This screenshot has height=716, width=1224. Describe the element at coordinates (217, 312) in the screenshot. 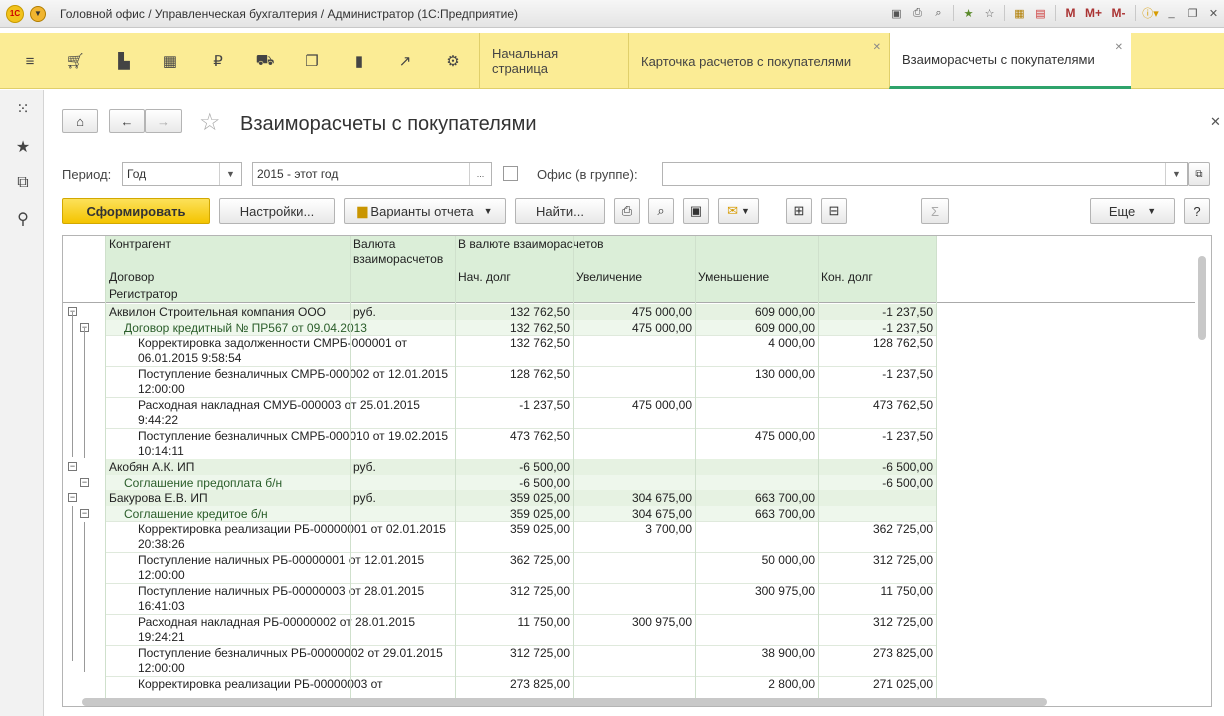

I see `counterparty-row-name: Аквилон Строительная компания ООО` at that location.